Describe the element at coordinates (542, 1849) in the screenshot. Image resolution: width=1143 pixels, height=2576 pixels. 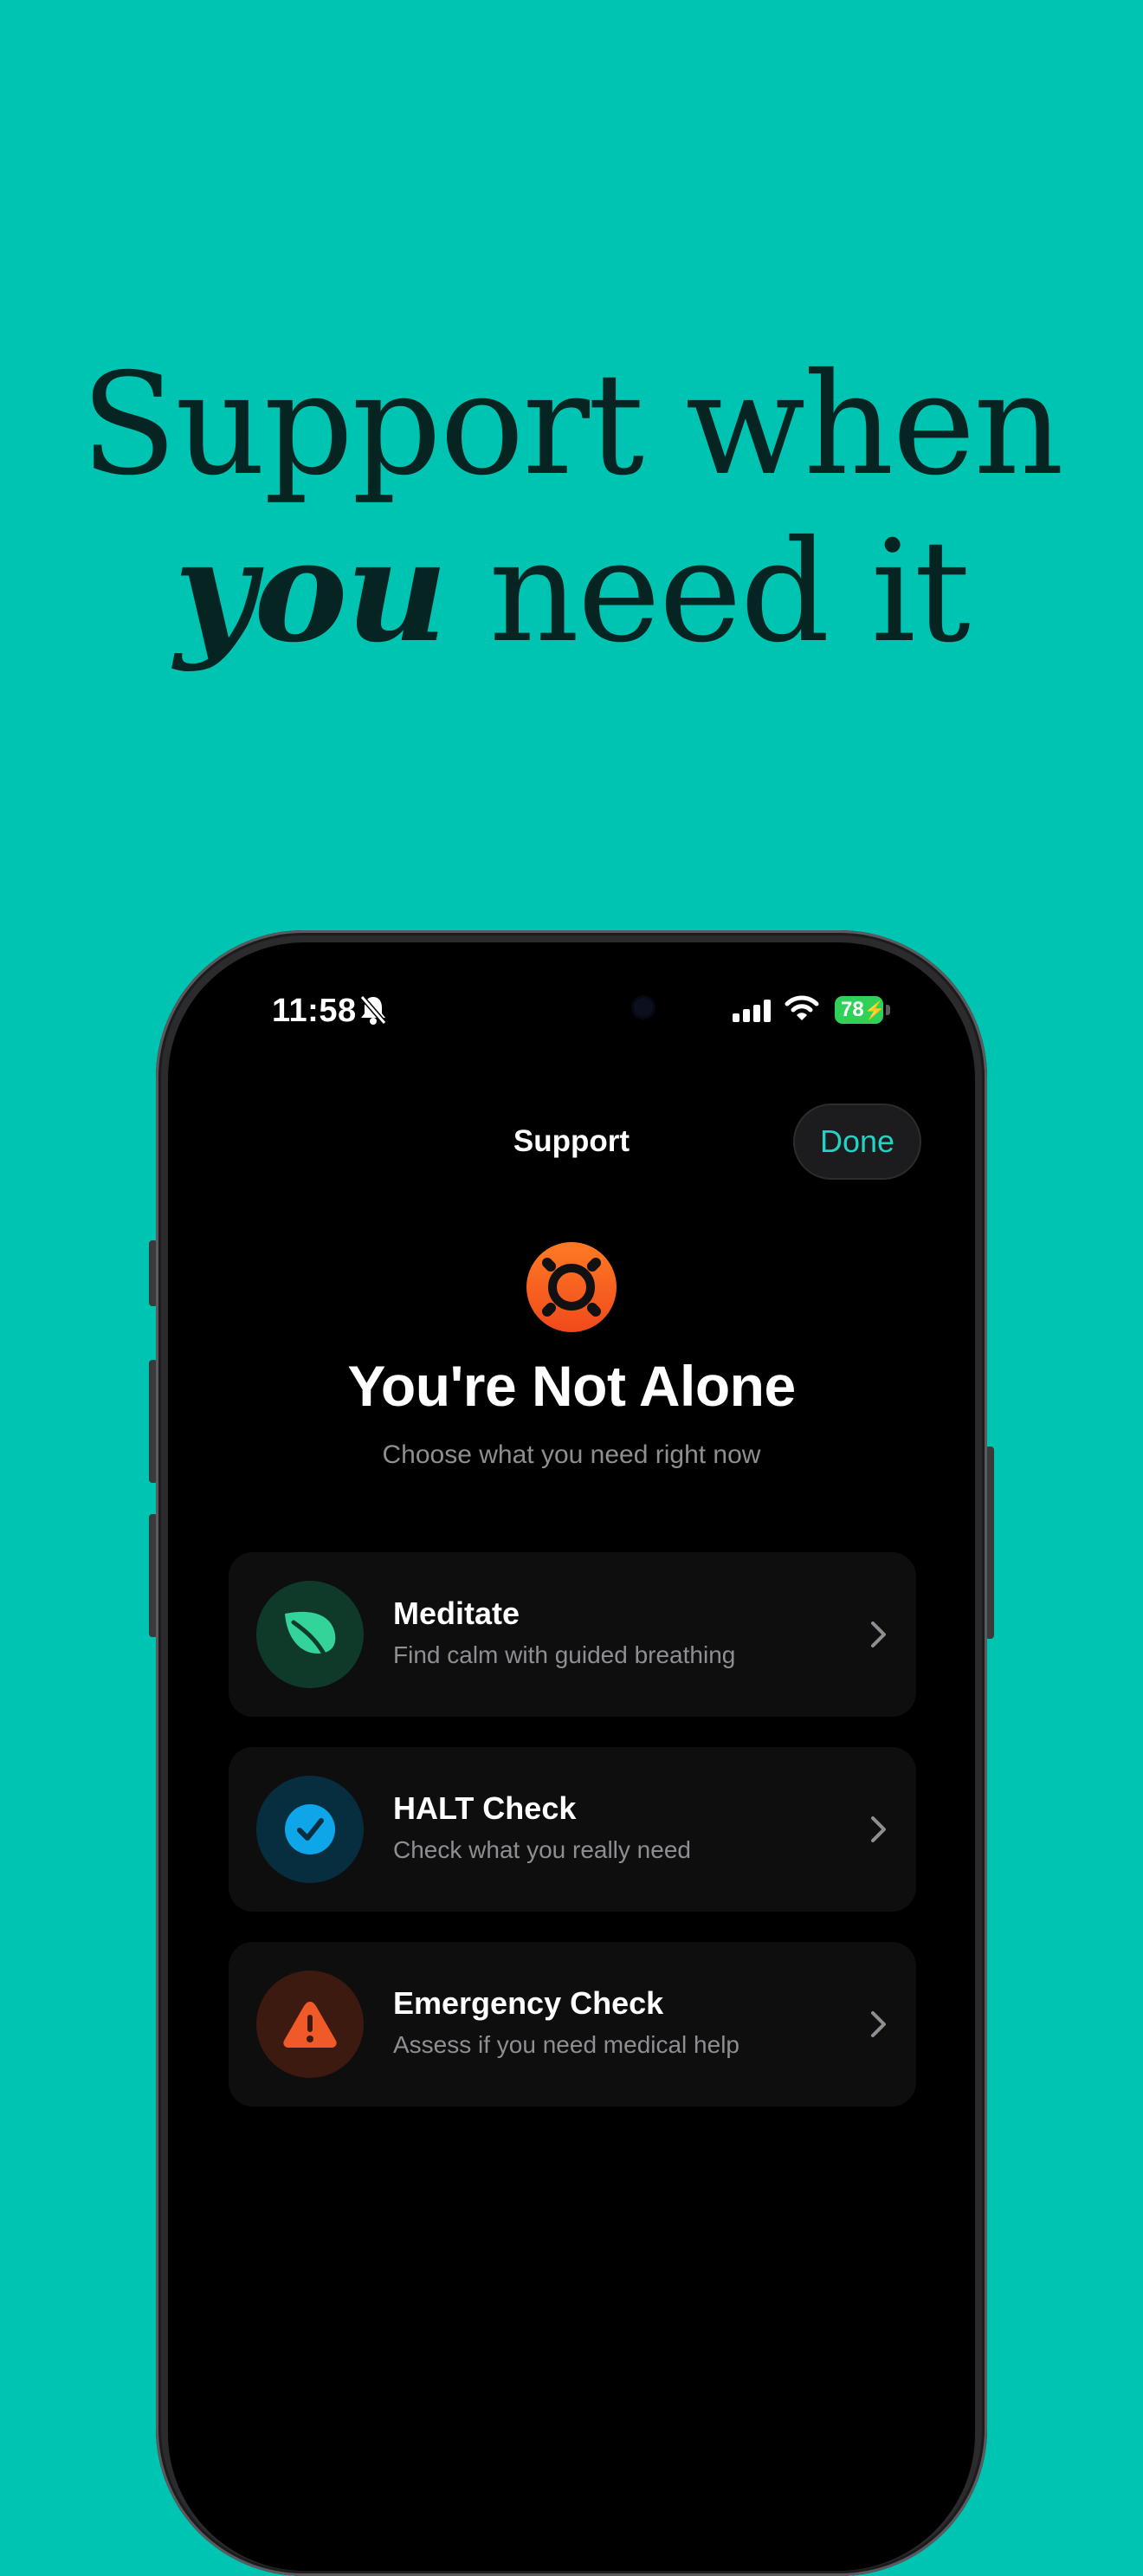
I see `option-description: Check what you really need` at that location.